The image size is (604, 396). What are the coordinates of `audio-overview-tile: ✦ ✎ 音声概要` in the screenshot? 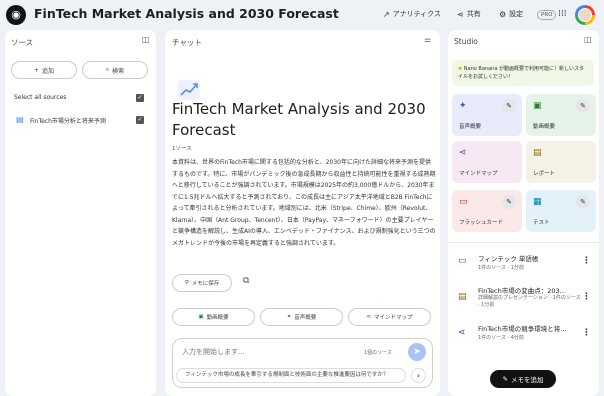 It's located at (487, 115).